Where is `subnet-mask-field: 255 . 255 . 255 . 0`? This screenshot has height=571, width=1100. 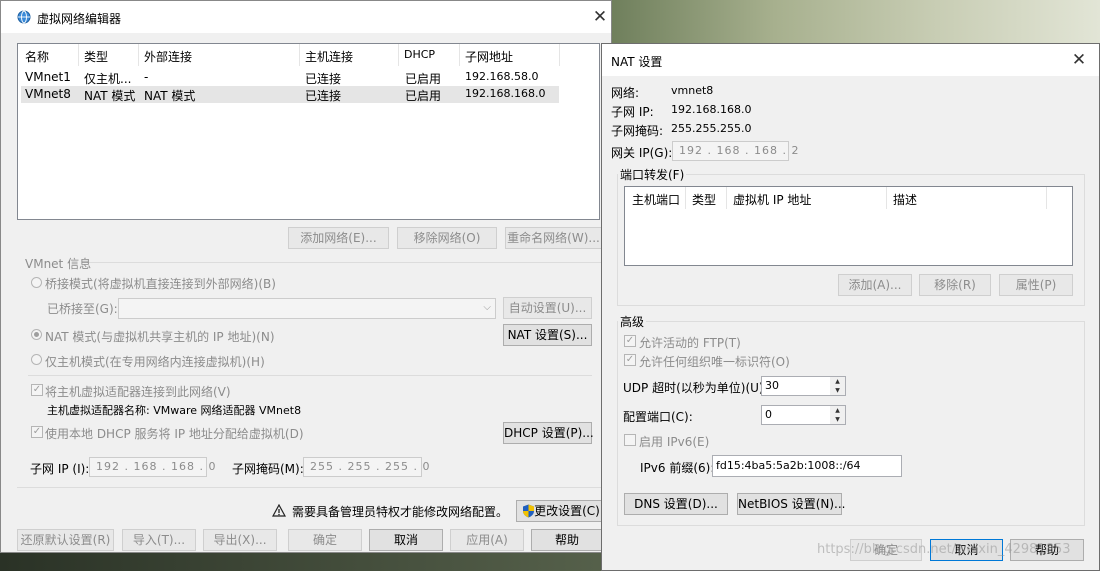 subnet-mask-field: 255 . 255 . 255 . 0 is located at coordinates (366, 467).